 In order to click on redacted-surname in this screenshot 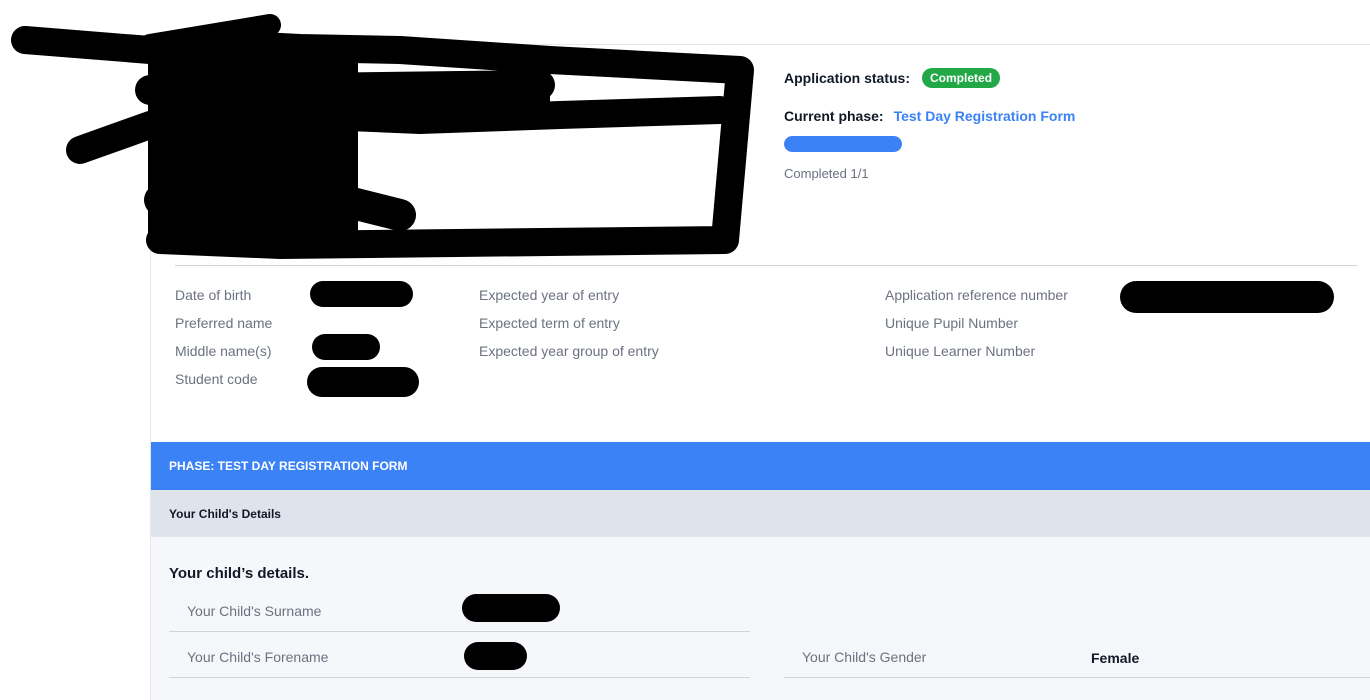, I will do `click(511, 608)`.